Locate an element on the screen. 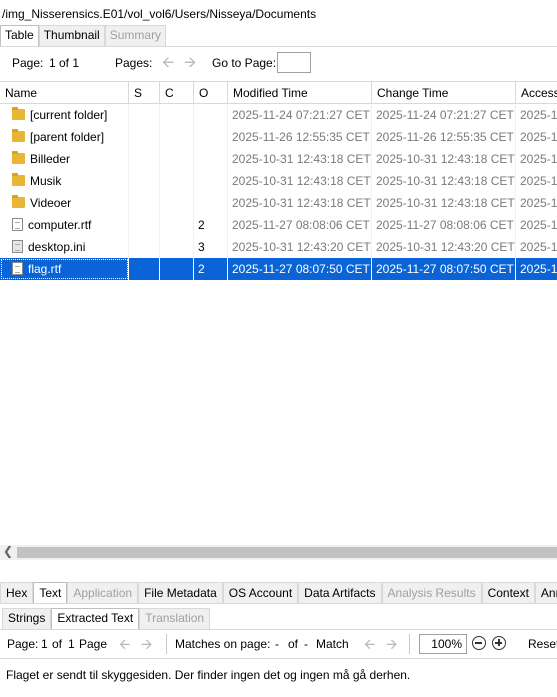 This screenshot has width=557, height=697. goto-page-input is located at coordinates (294, 62).